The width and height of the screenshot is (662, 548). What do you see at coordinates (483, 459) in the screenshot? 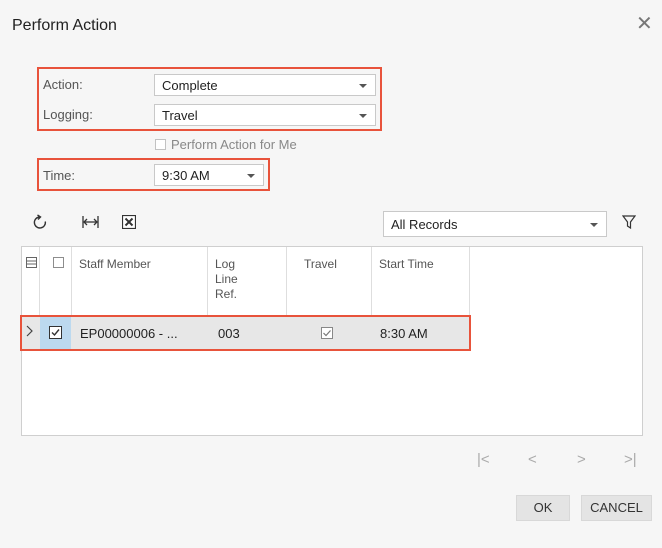
I see `first-page-icon: |<` at bounding box center [483, 459].